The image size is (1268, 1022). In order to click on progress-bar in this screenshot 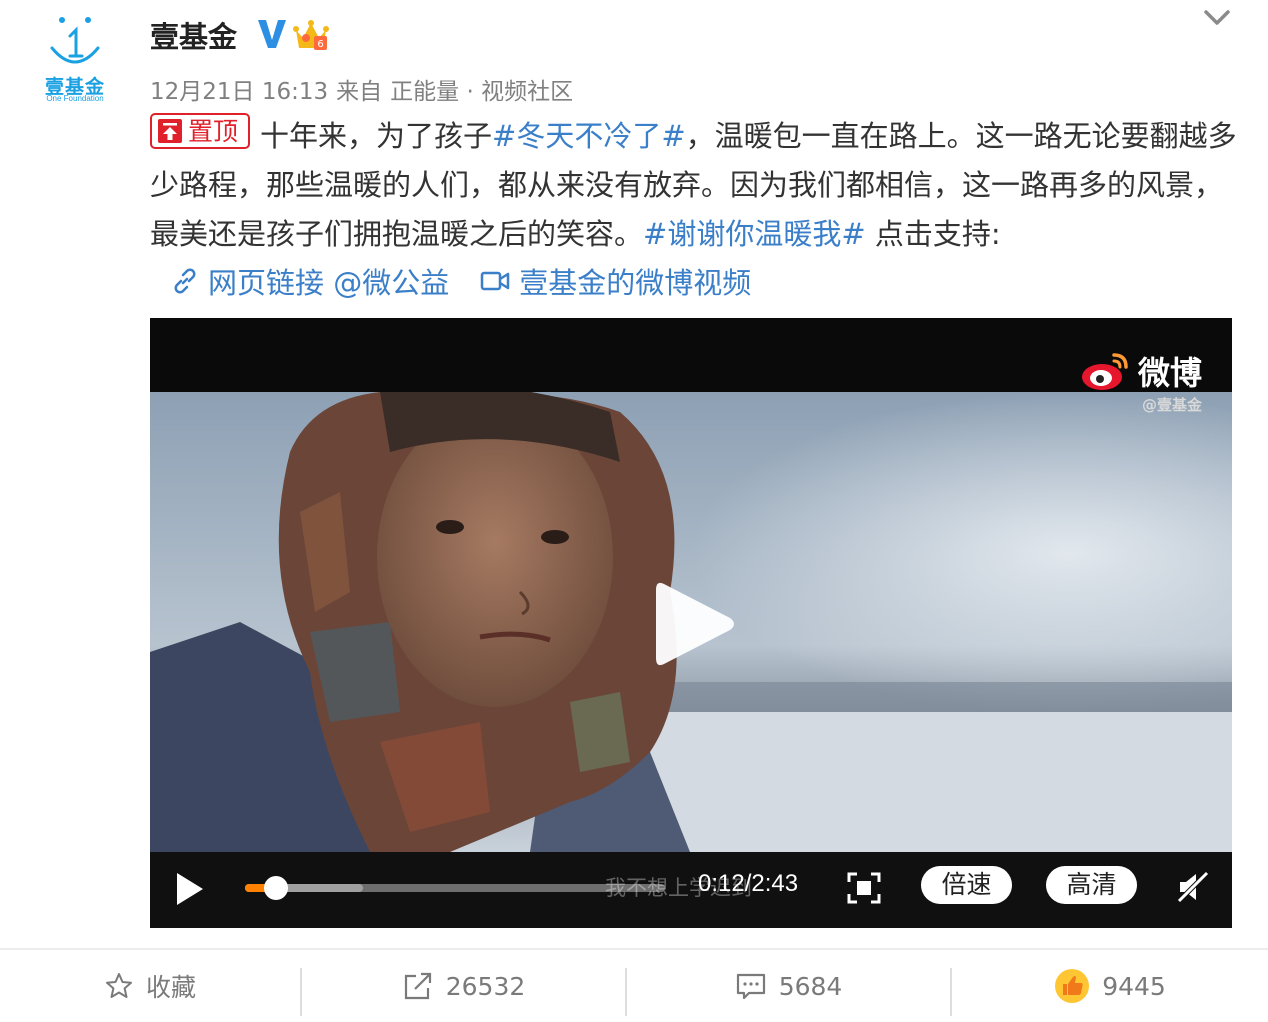, I will do `click(455, 888)`.